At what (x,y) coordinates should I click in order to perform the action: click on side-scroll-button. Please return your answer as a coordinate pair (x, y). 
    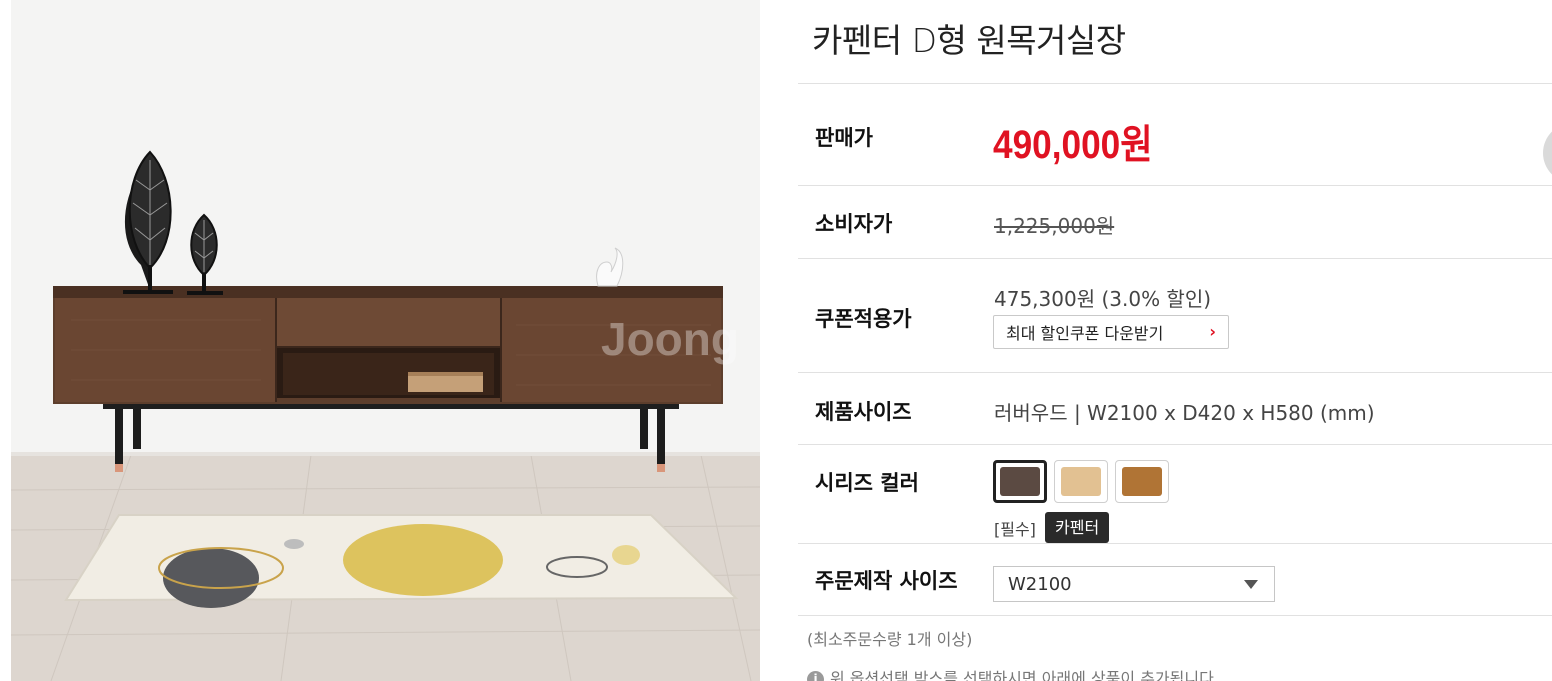
    Looking at the image, I should click on (1547, 153).